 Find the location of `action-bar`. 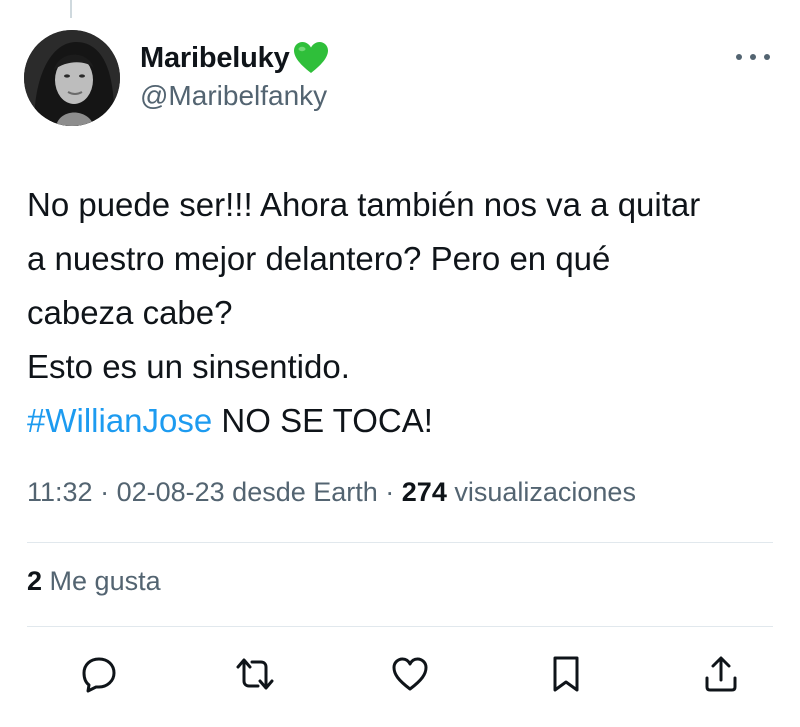

action-bar is located at coordinates (410, 674).